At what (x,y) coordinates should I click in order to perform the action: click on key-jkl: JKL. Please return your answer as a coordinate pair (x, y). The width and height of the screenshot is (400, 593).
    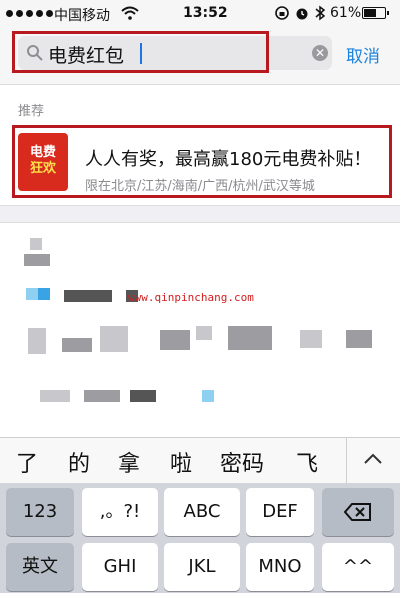
    Looking at the image, I should click on (202, 567).